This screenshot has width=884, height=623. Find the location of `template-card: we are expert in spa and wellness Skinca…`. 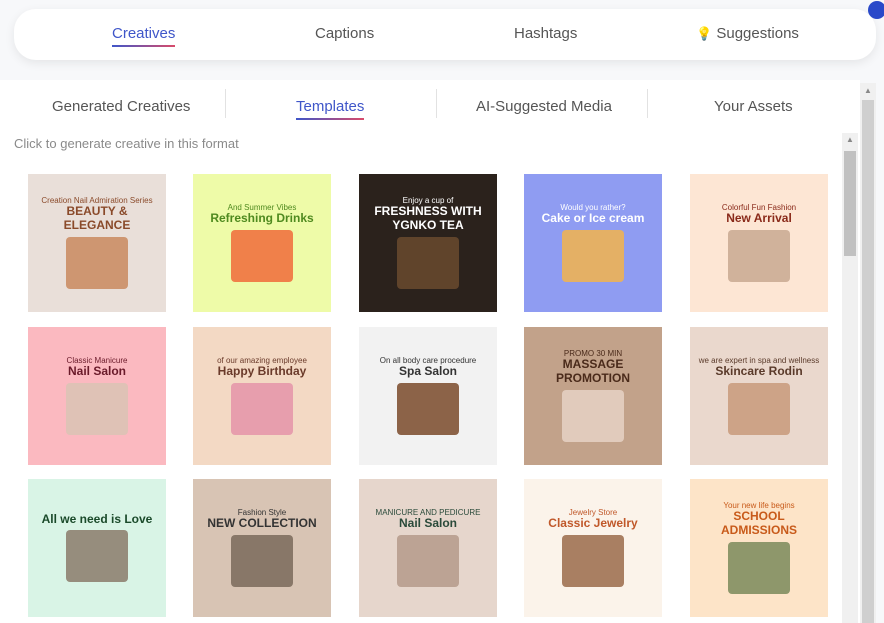

template-card: we are expert in spa and wellness Skinca… is located at coordinates (759, 396).